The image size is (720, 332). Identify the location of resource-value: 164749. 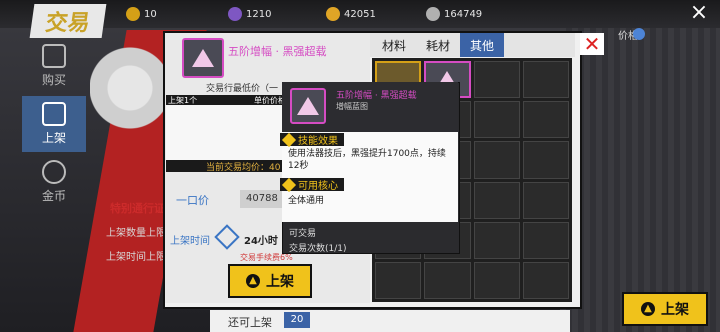
(463, 14).